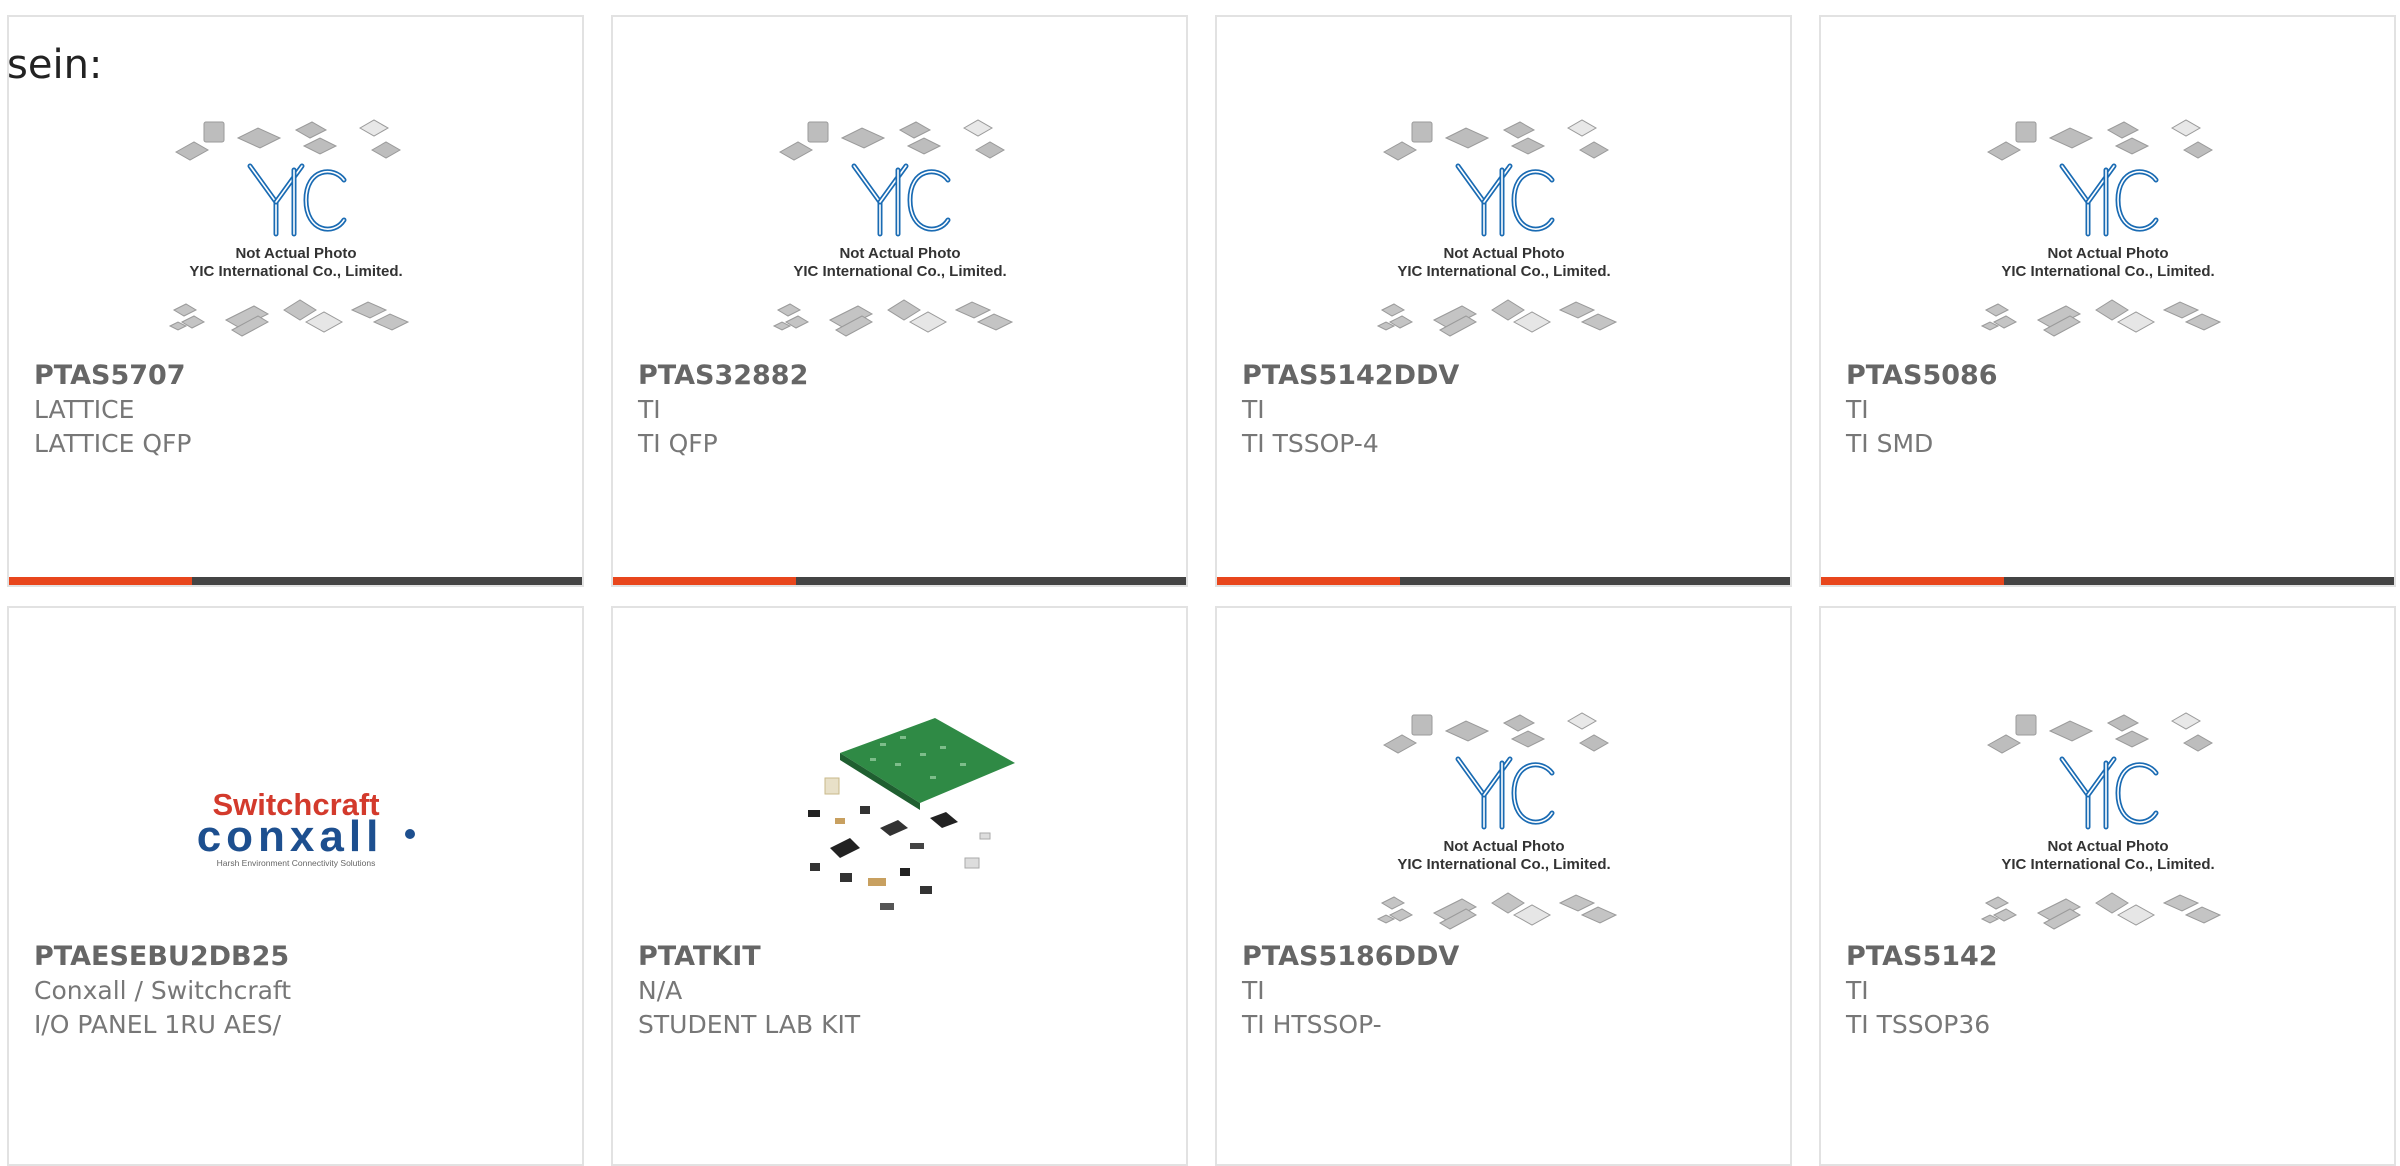 Image resolution: width=2400 pixels, height=1166 pixels. What do you see at coordinates (295, 863) in the screenshot?
I see `logo-tagline-text: Harsh Environment Connectivity Solutions` at bounding box center [295, 863].